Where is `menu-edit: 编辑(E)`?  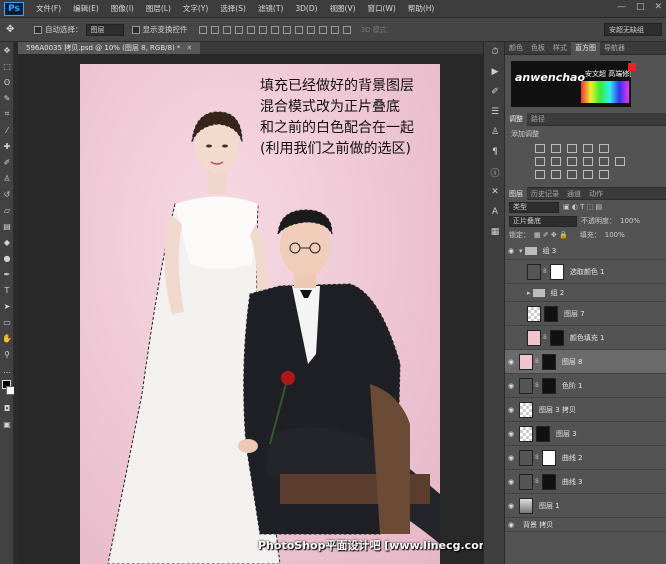 menu-edit: 编辑(E) is located at coordinates (86, 8).